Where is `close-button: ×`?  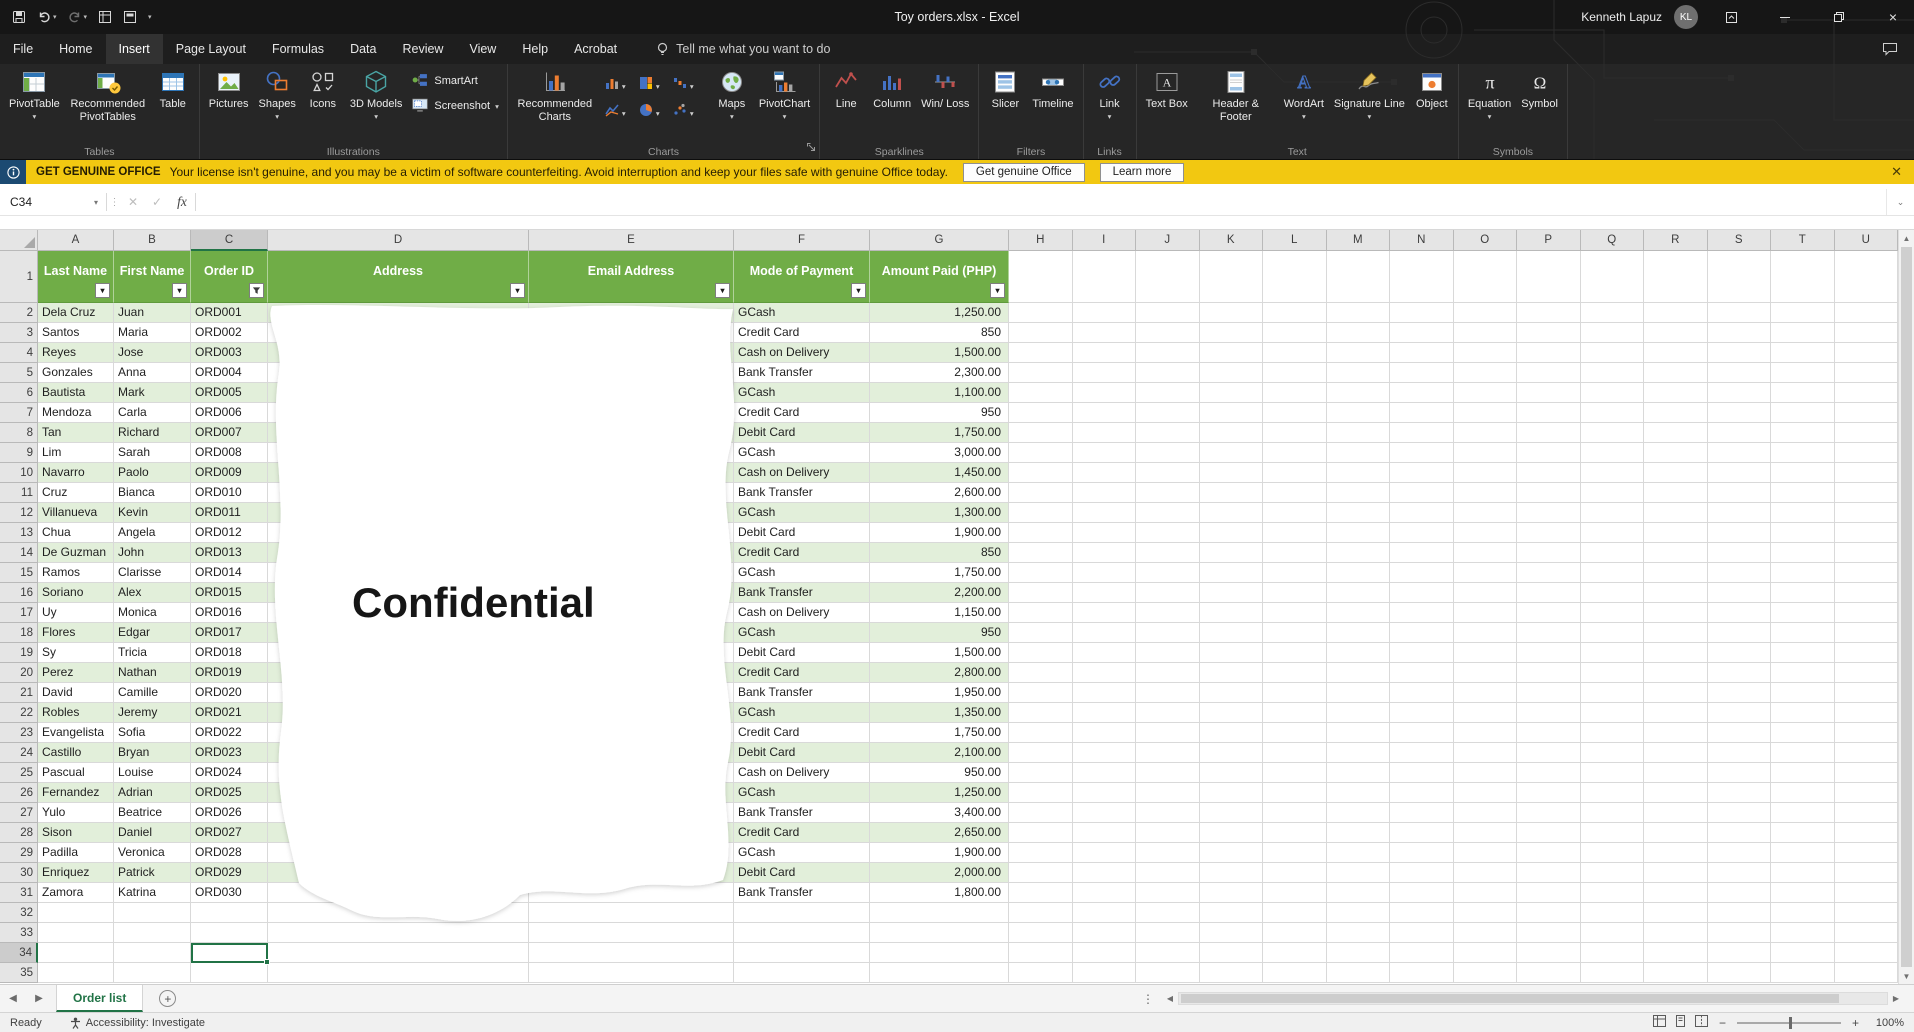
close-button: × is located at coordinates (1893, 17).